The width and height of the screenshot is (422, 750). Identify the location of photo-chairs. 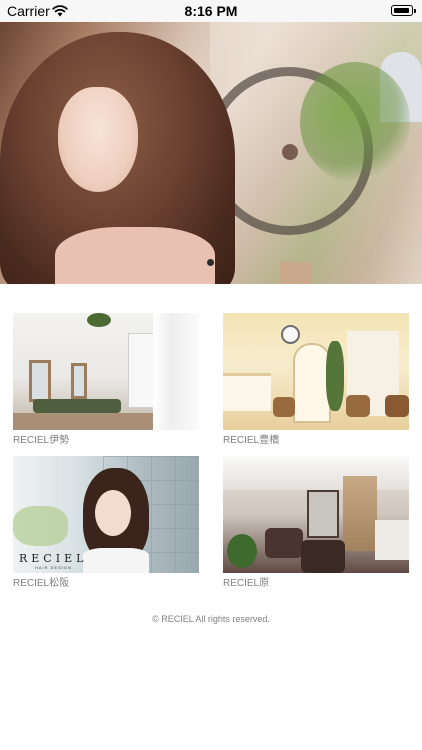
(77, 406).